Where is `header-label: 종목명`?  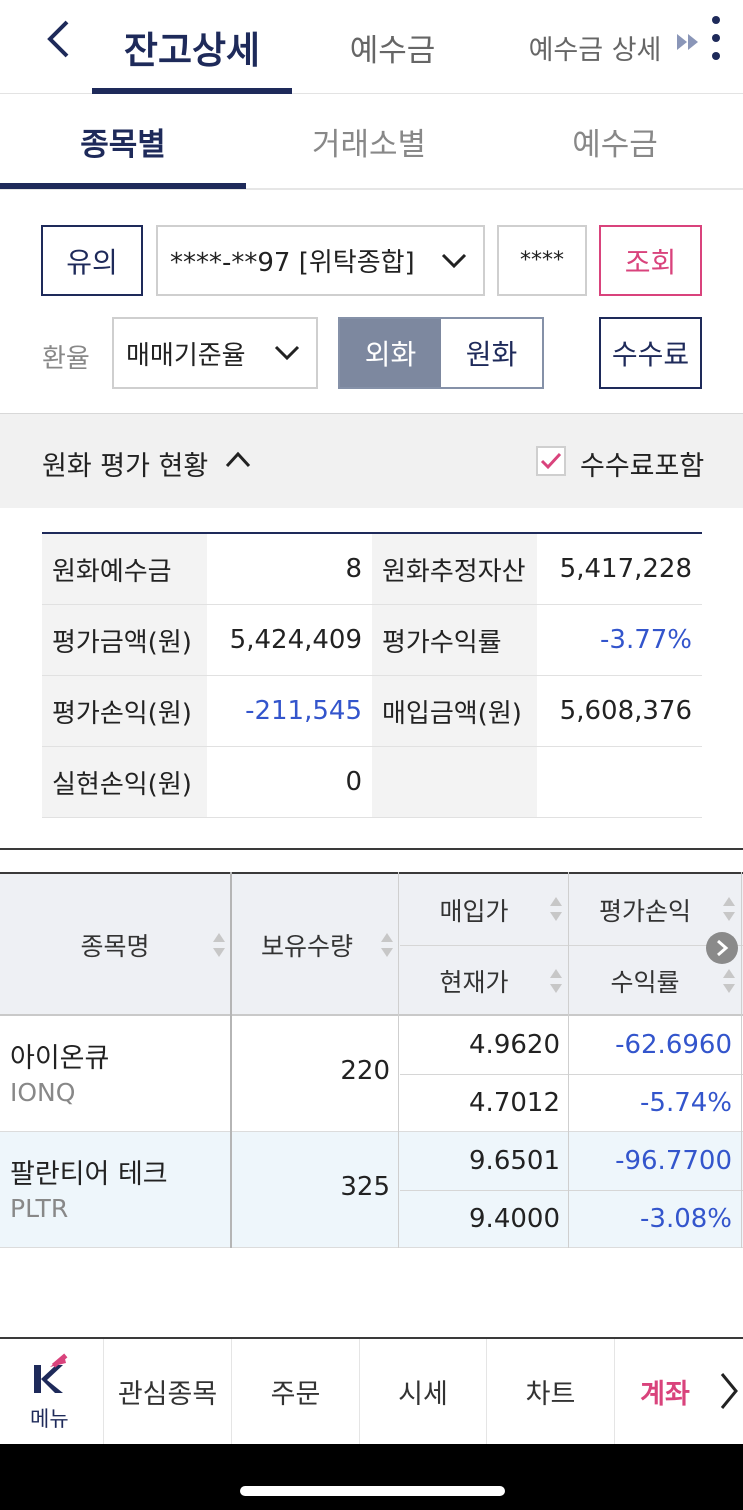 header-label: 종목명 is located at coordinates (115, 946).